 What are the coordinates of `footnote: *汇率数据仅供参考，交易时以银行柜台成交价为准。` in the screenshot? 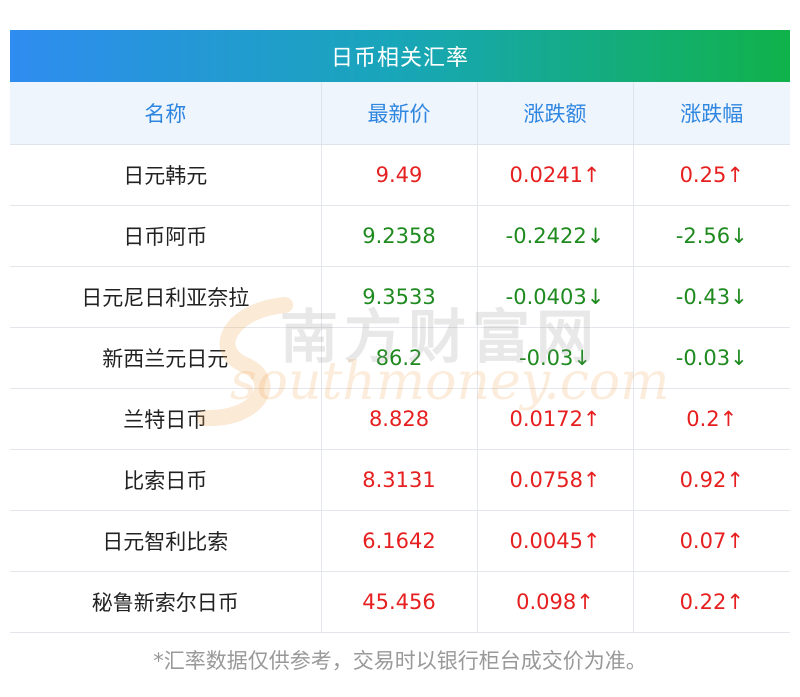 It's located at (400, 661).